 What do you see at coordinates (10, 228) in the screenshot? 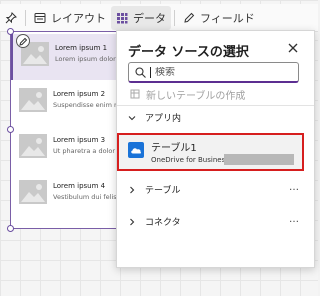
I see `resize-handle-bottom-left` at bounding box center [10, 228].